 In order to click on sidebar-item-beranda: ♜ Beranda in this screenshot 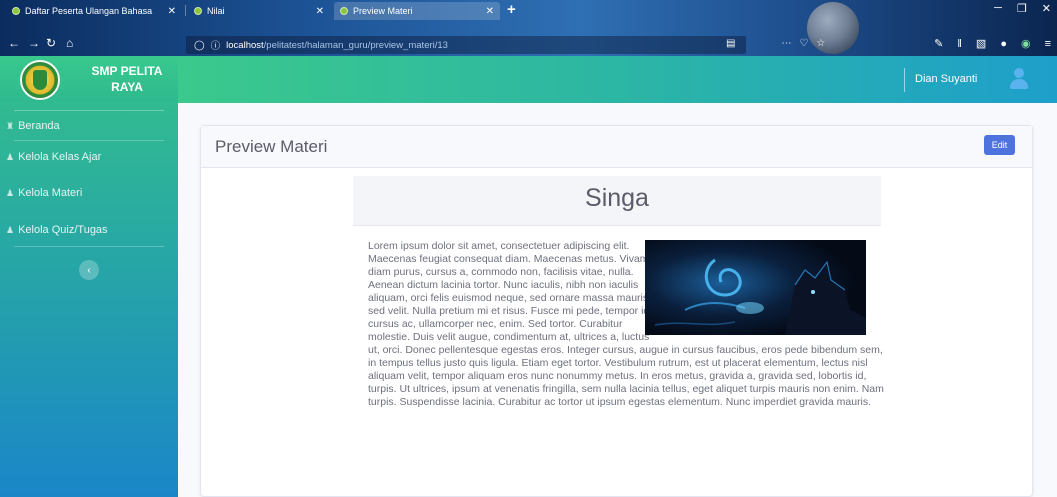, I will do `click(33, 126)`.